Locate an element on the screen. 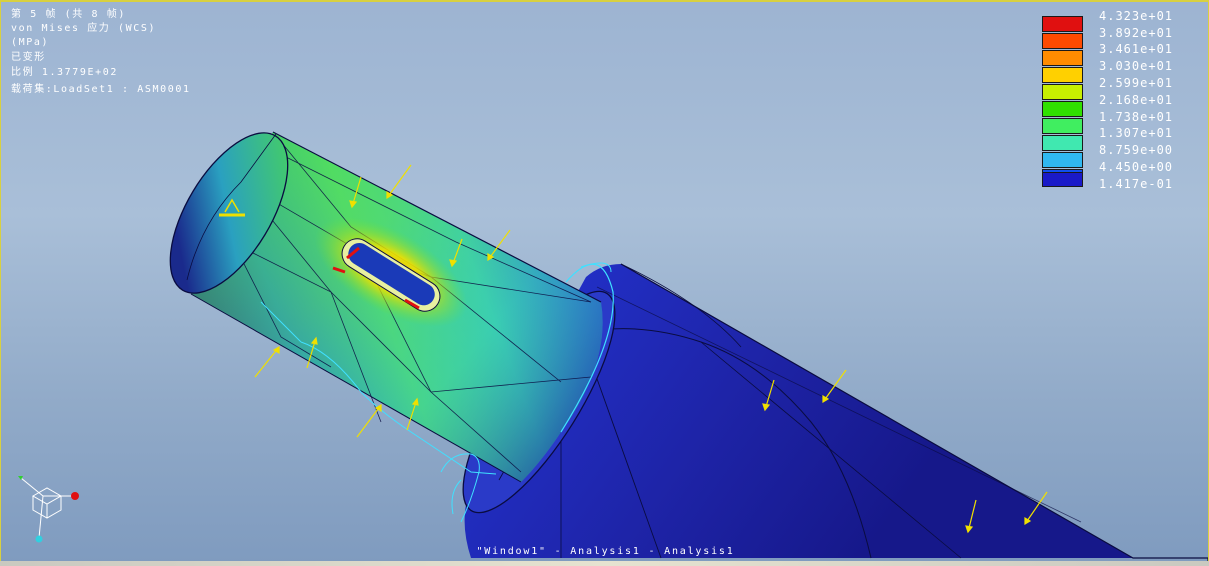  deformed-label: 已变形 is located at coordinates (28, 57).